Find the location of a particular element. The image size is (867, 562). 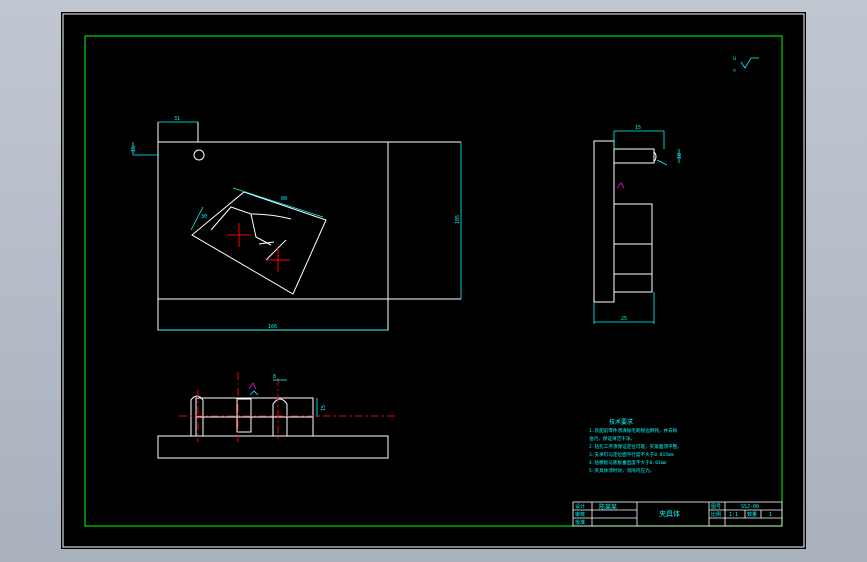

title-label-approve: 批准 is located at coordinates (580, 522).